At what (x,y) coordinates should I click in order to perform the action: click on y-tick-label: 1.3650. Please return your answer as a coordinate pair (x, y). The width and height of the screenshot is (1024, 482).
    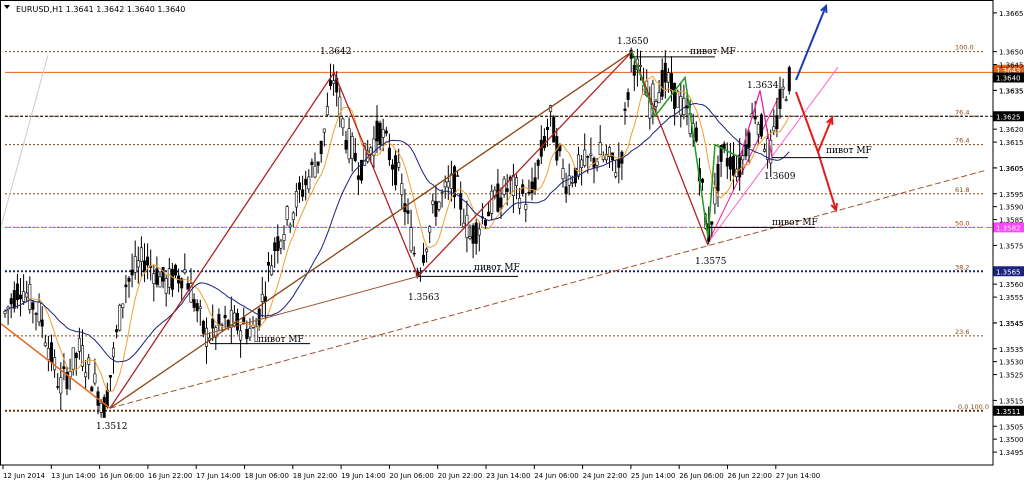
    Looking at the image, I should click on (1011, 53).